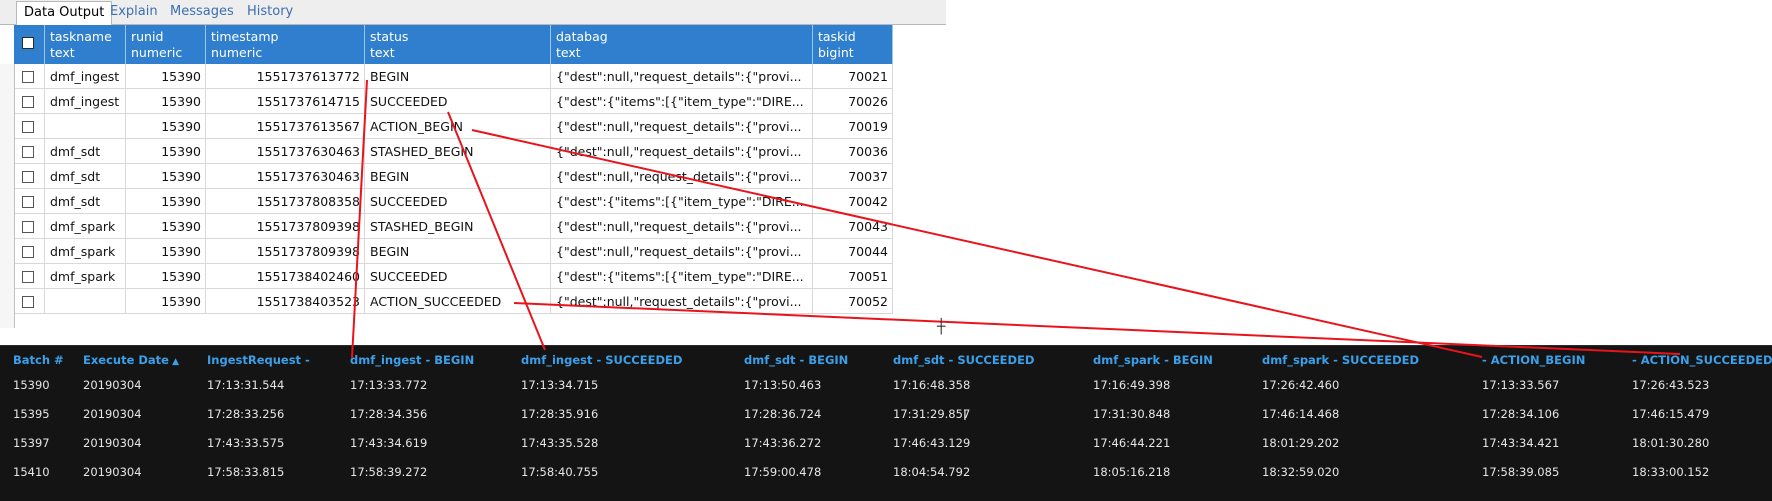 The width and height of the screenshot is (1772, 501). What do you see at coordinates (285, 101) in the screenshot?
I see `cell-timestamp: 1551737614715` at bounding box center [285, 101].